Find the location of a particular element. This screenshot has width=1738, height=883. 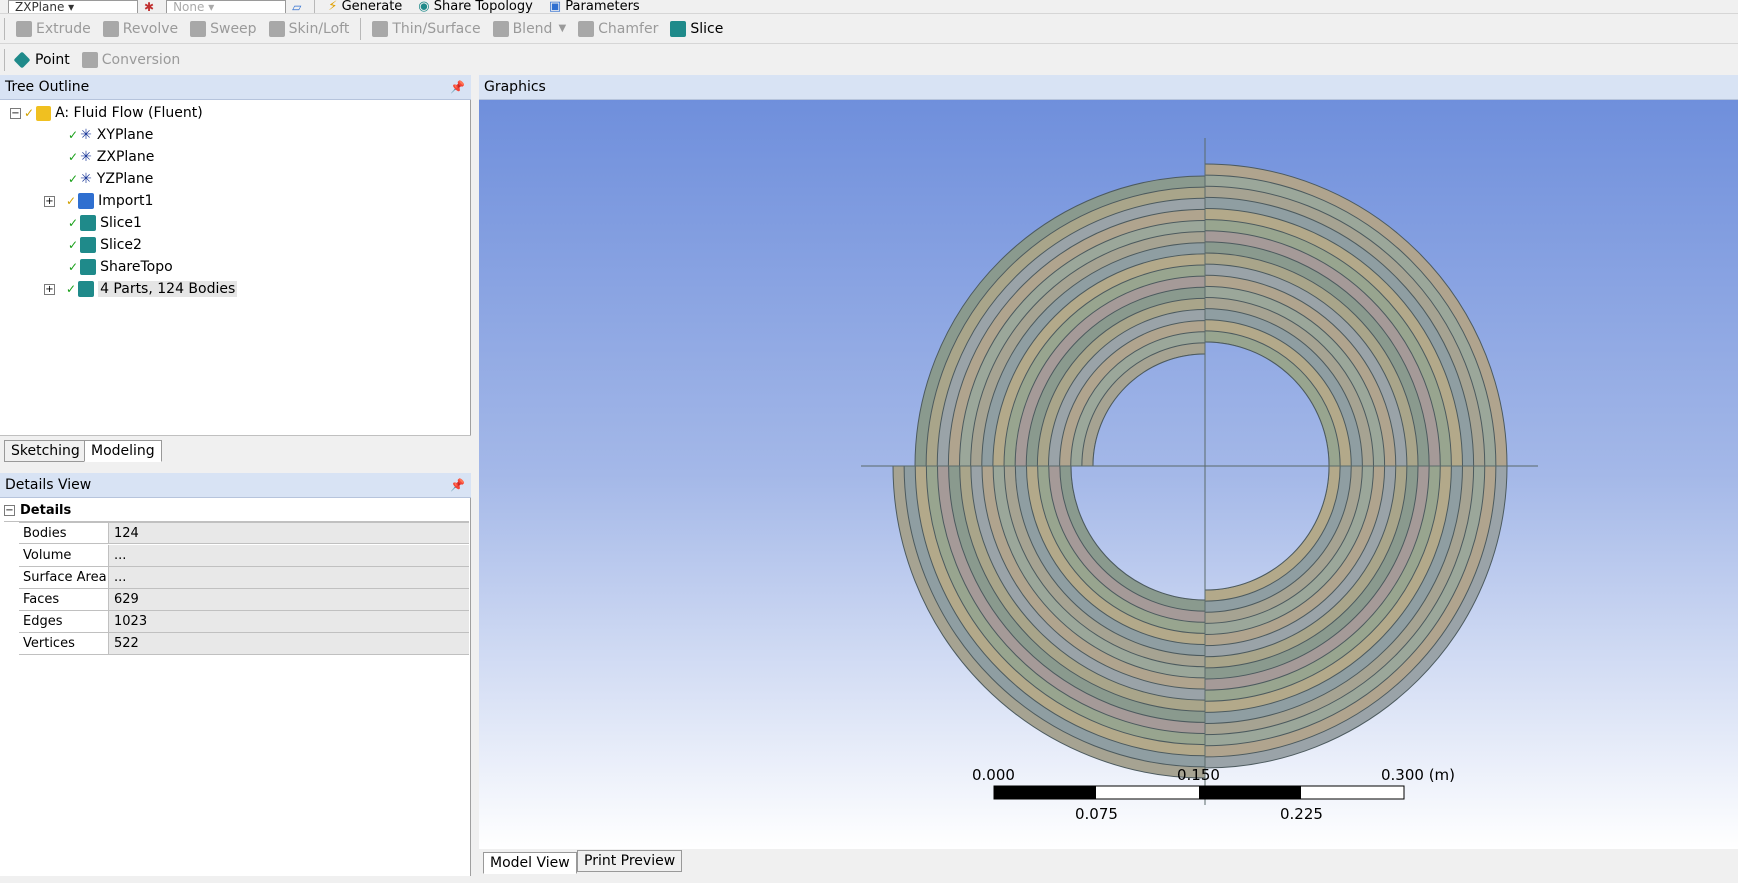

tree-item-zxplane: ✓ ✳ ZXPlane is located at coordinates (111, 157).